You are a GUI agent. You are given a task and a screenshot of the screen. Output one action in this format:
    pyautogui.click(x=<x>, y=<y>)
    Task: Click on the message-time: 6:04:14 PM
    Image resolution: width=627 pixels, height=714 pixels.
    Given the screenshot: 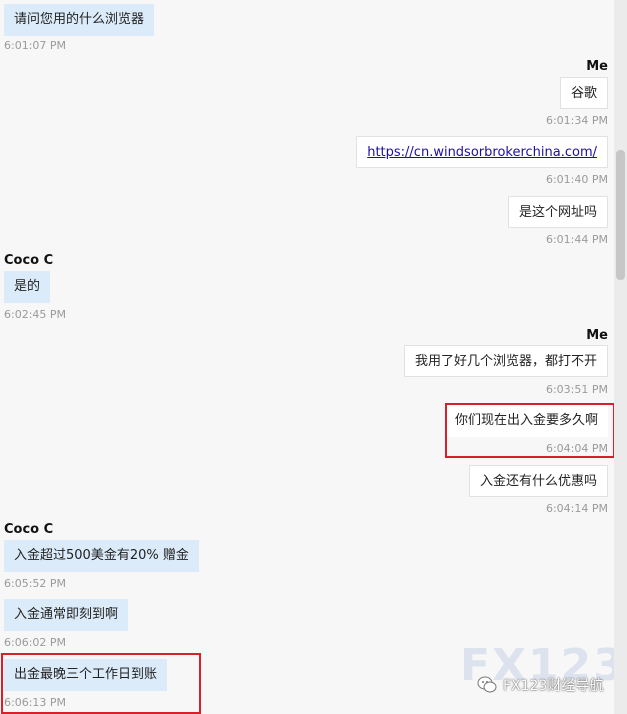 What is the action you would take?
    pyautogui.click(x=576, y=508)
    